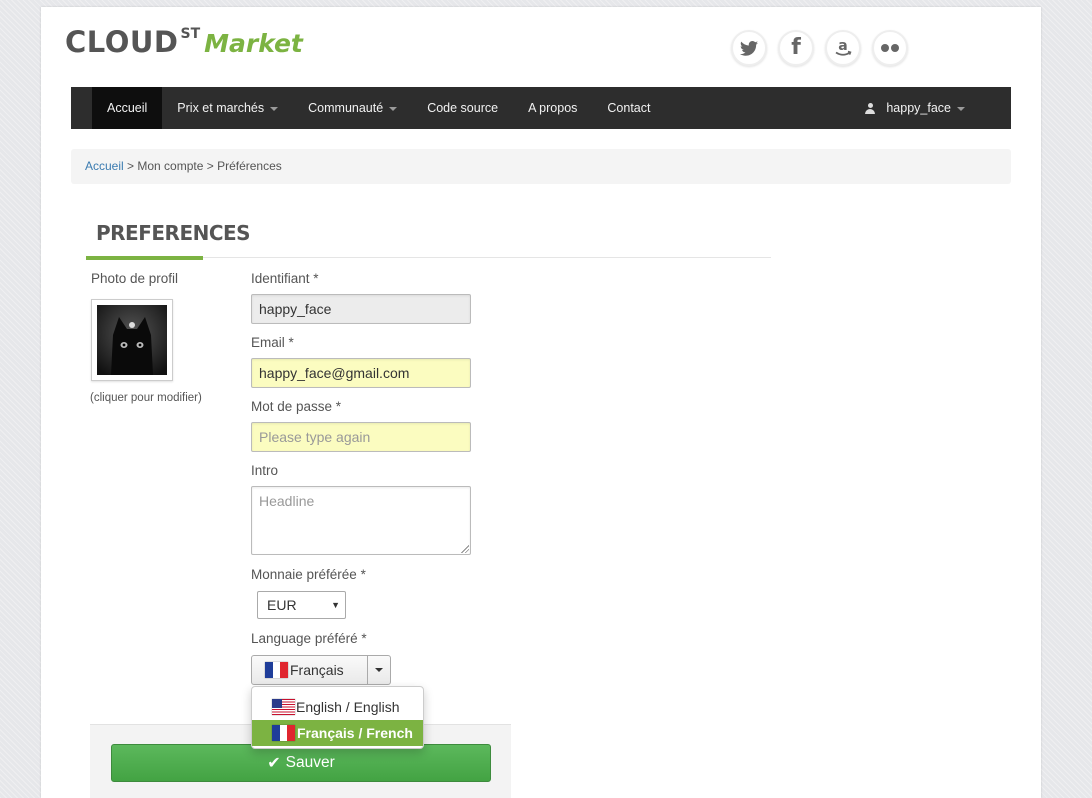  I want to click on language-dropdown-toggle, so click(379, 670).